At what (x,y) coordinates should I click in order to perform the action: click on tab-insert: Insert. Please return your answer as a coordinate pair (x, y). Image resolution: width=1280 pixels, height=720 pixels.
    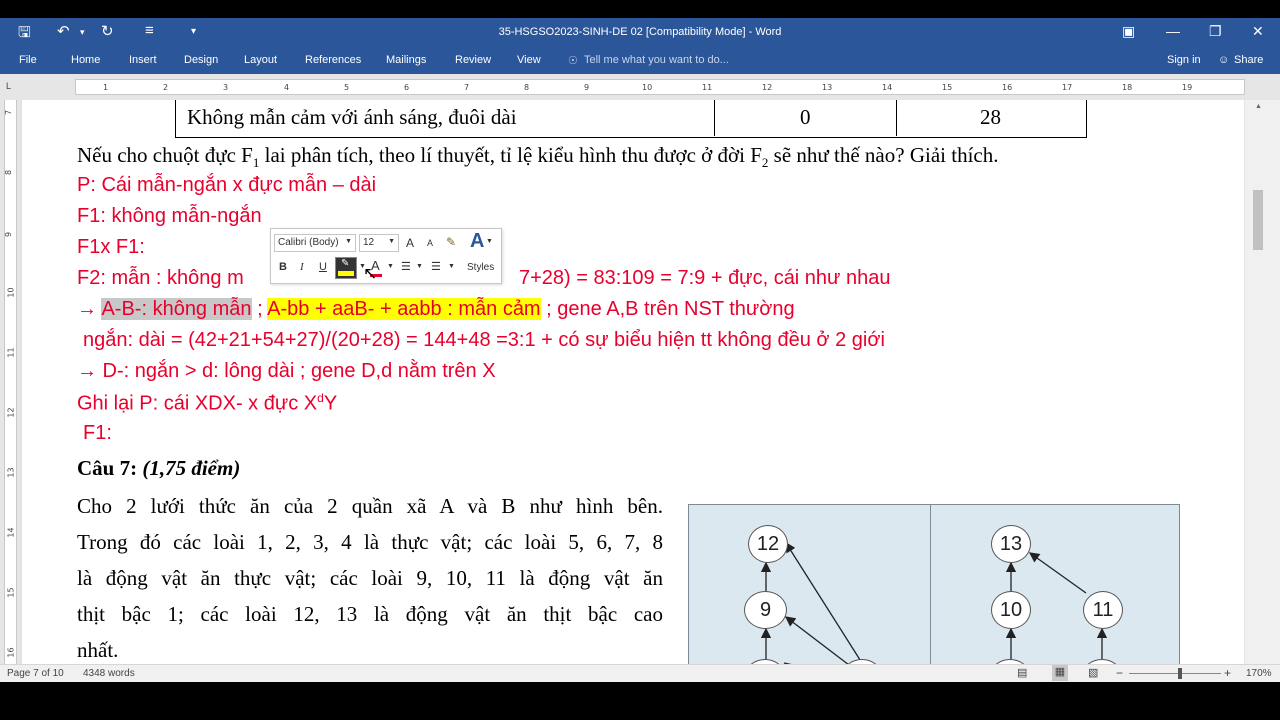
    Looking at the image, I should click on (143, 60).